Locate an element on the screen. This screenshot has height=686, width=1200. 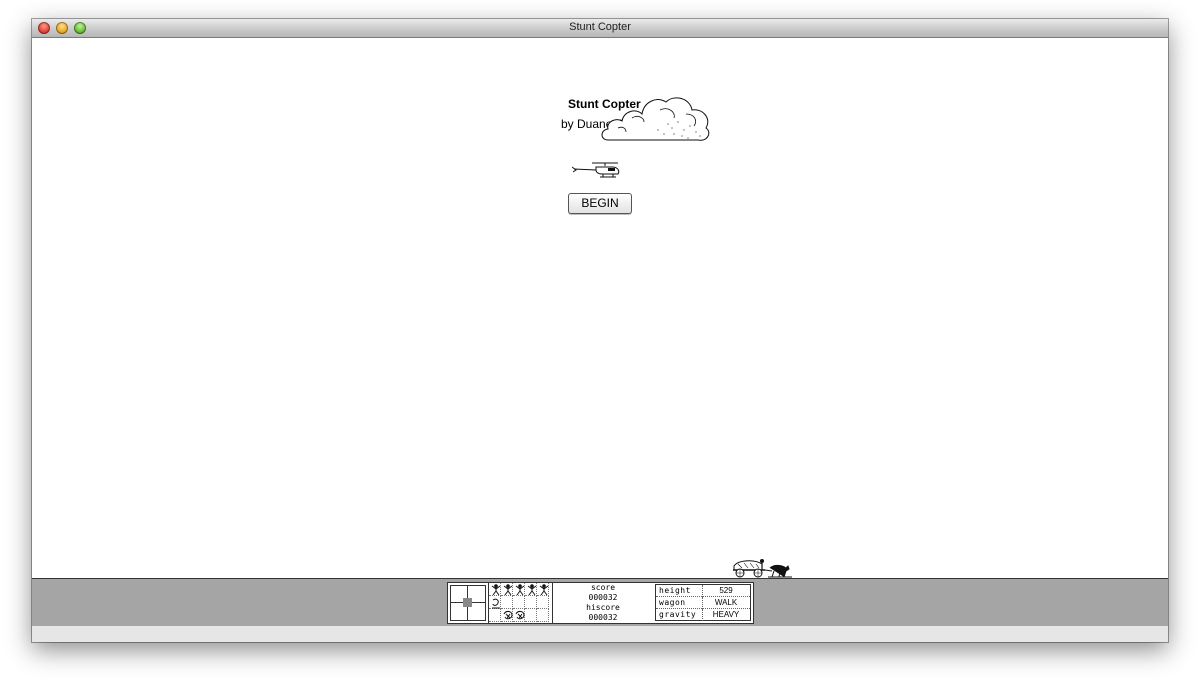
begin-button: BEGIN is located at coordinates (600, 203).